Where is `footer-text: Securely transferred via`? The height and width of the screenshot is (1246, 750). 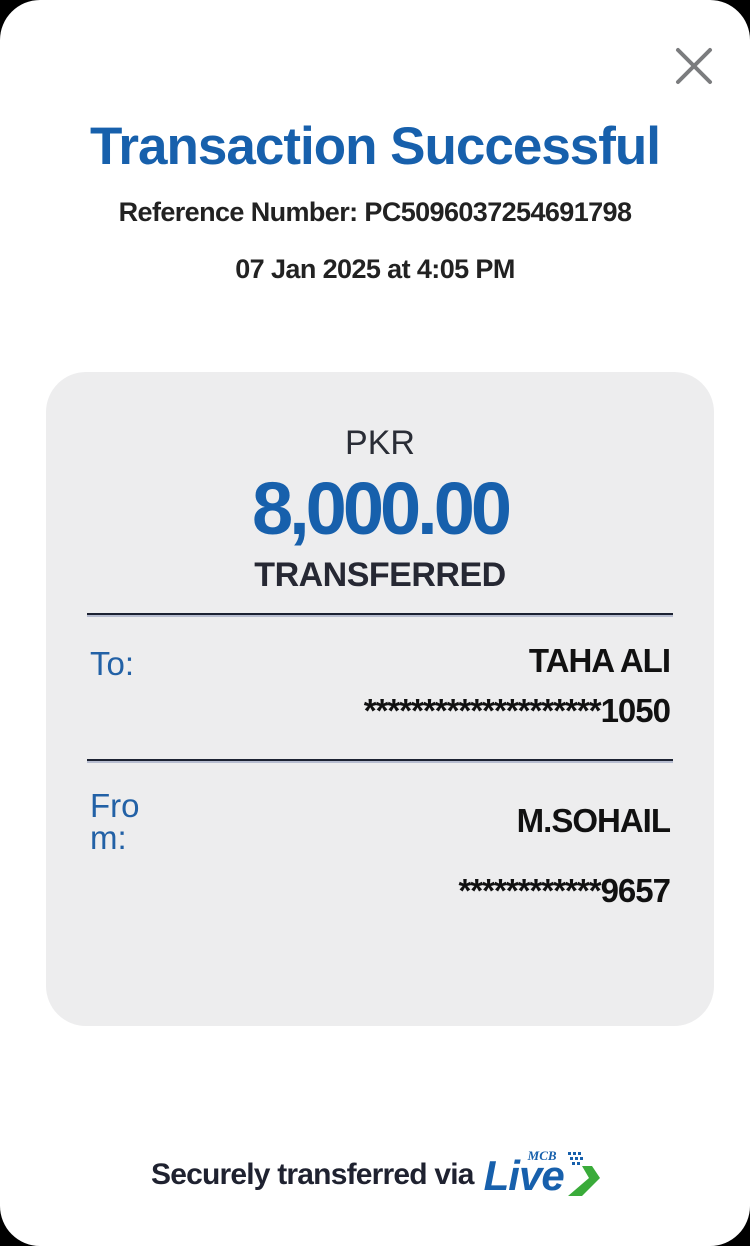 footer-text: Securely transferred via is located at coordinates (312, 1174).